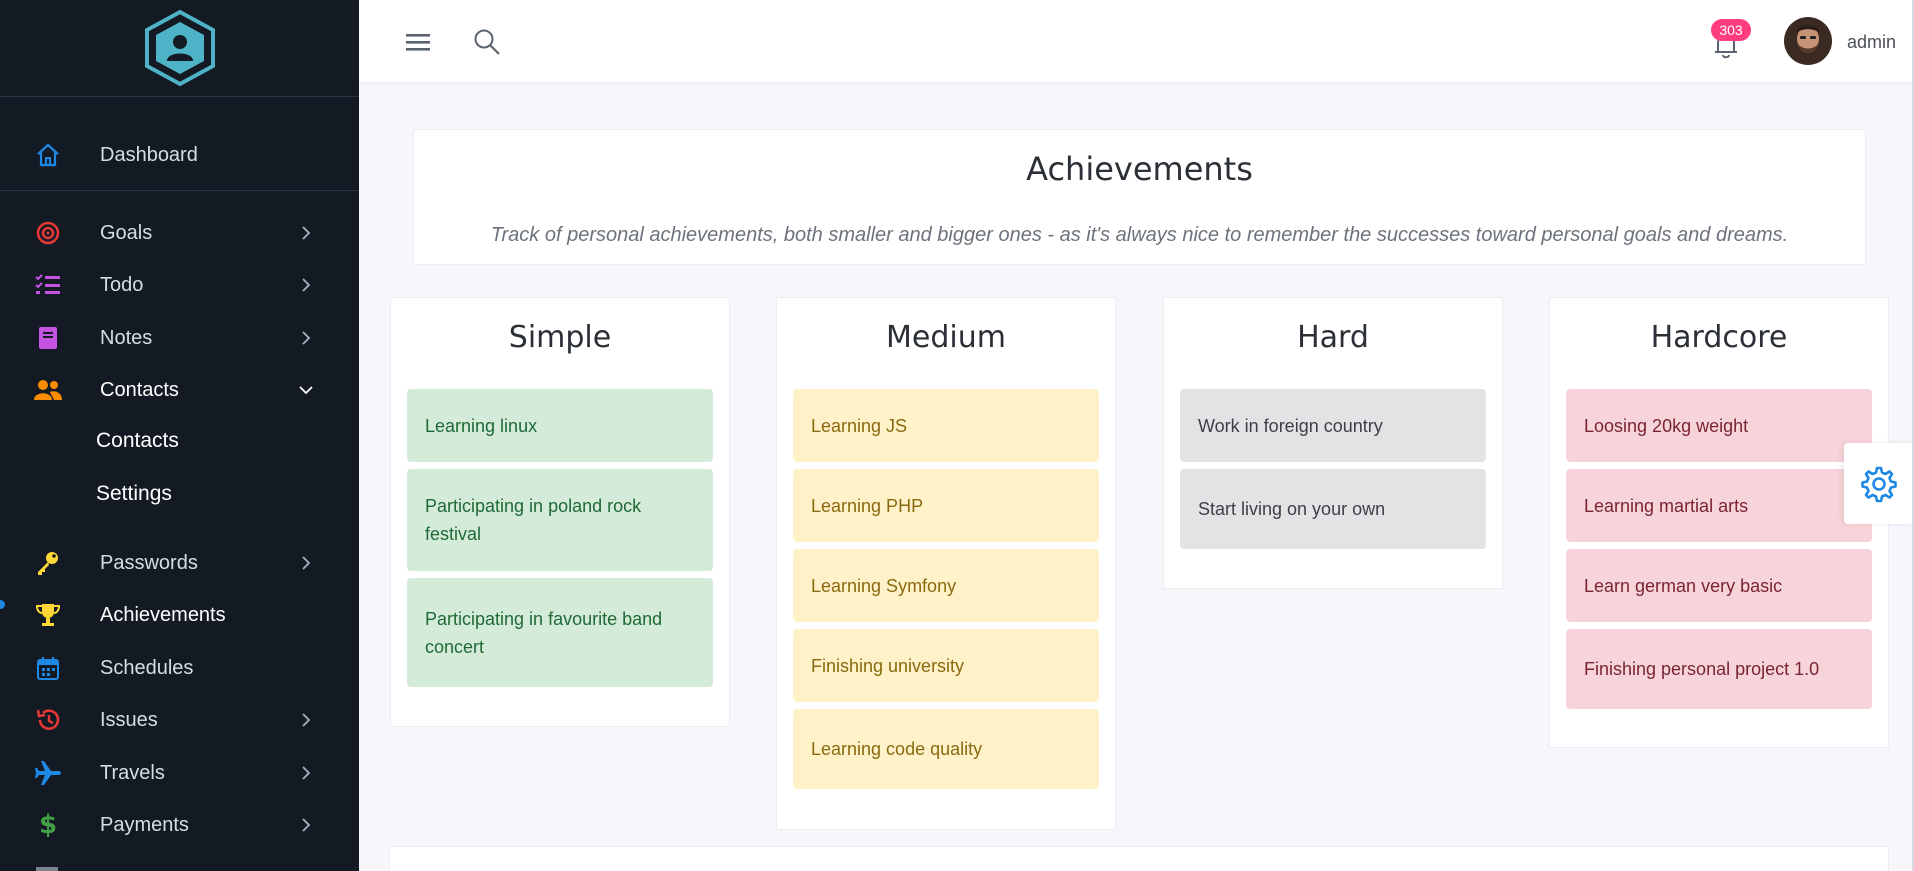  I want to click on achievement-item: Learning linux, so click(560, 425).